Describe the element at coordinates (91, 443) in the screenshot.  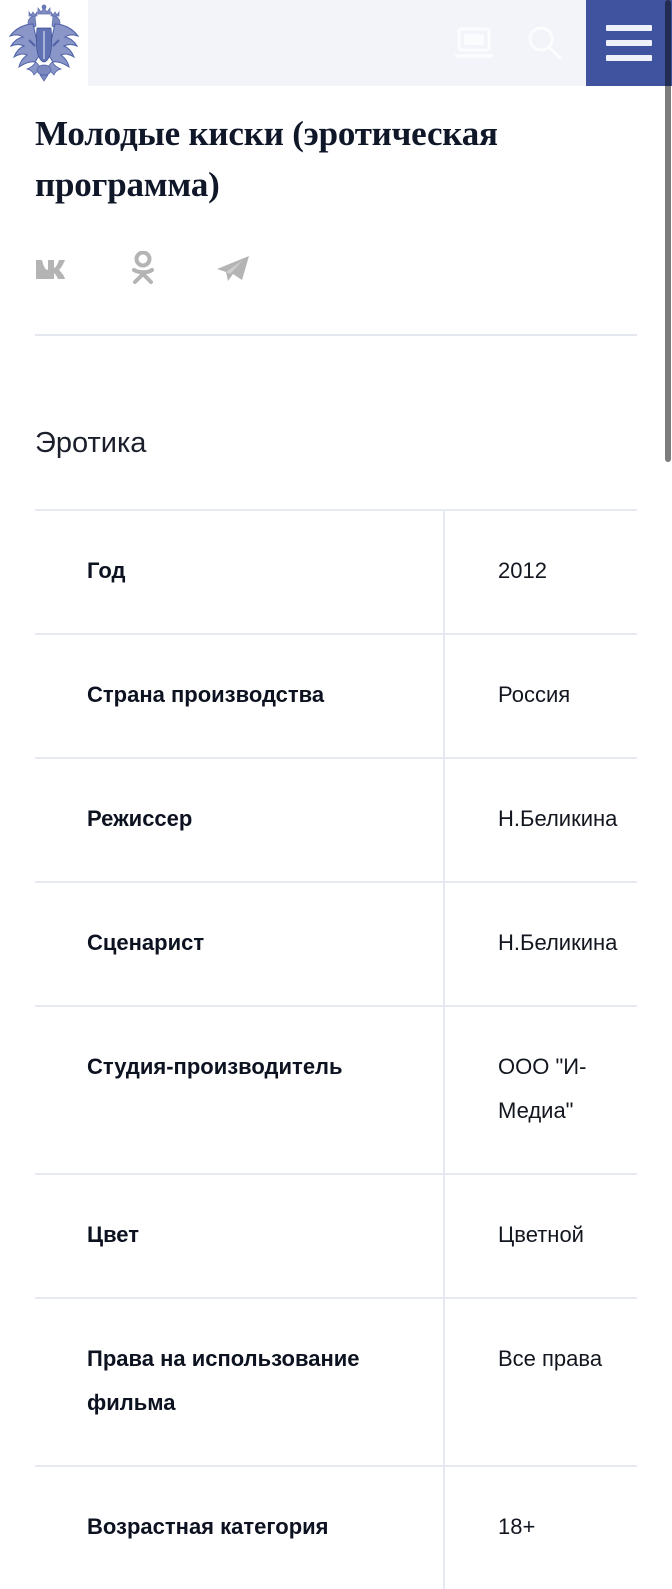
I see `section-title: Эротика` at that location.